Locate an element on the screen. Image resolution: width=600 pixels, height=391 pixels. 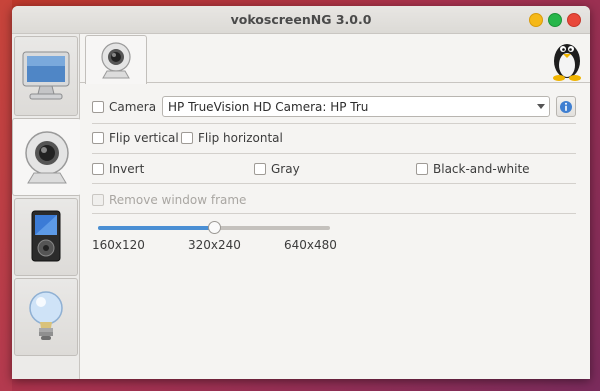
black-and-white-option: Black-and-white is located at coordinates (473, 169).